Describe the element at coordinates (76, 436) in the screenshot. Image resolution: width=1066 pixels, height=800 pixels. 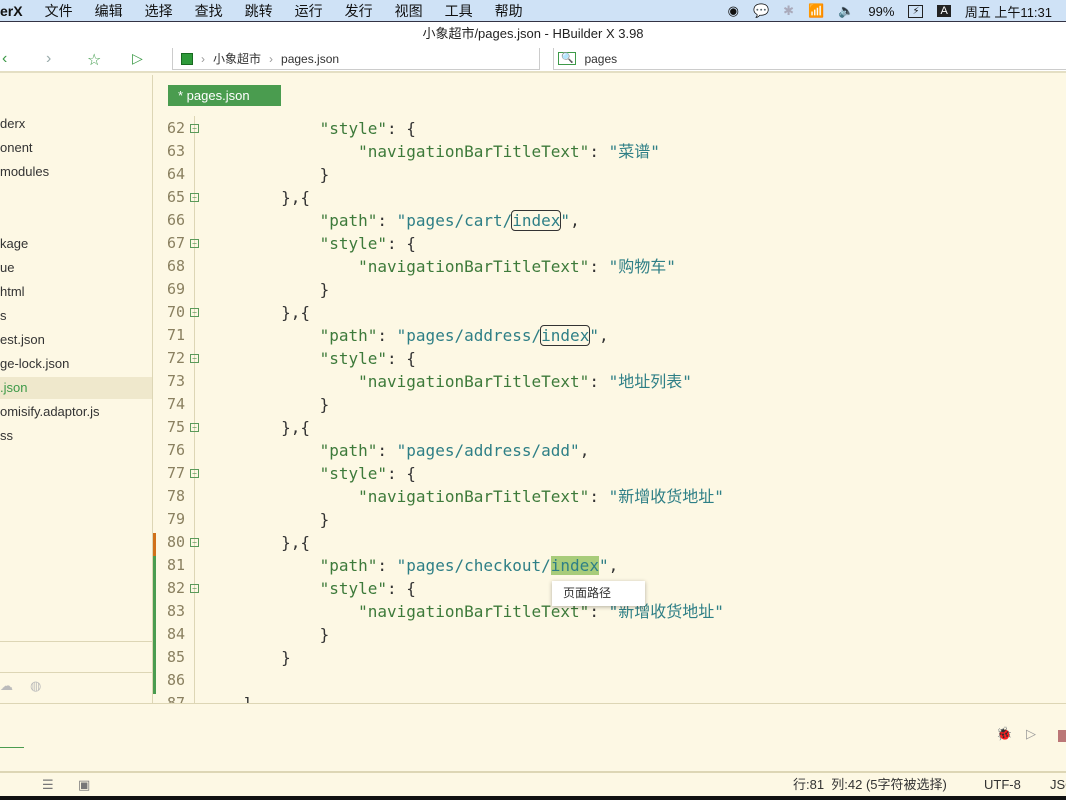
I see `file-tree-item: ss` at that location.